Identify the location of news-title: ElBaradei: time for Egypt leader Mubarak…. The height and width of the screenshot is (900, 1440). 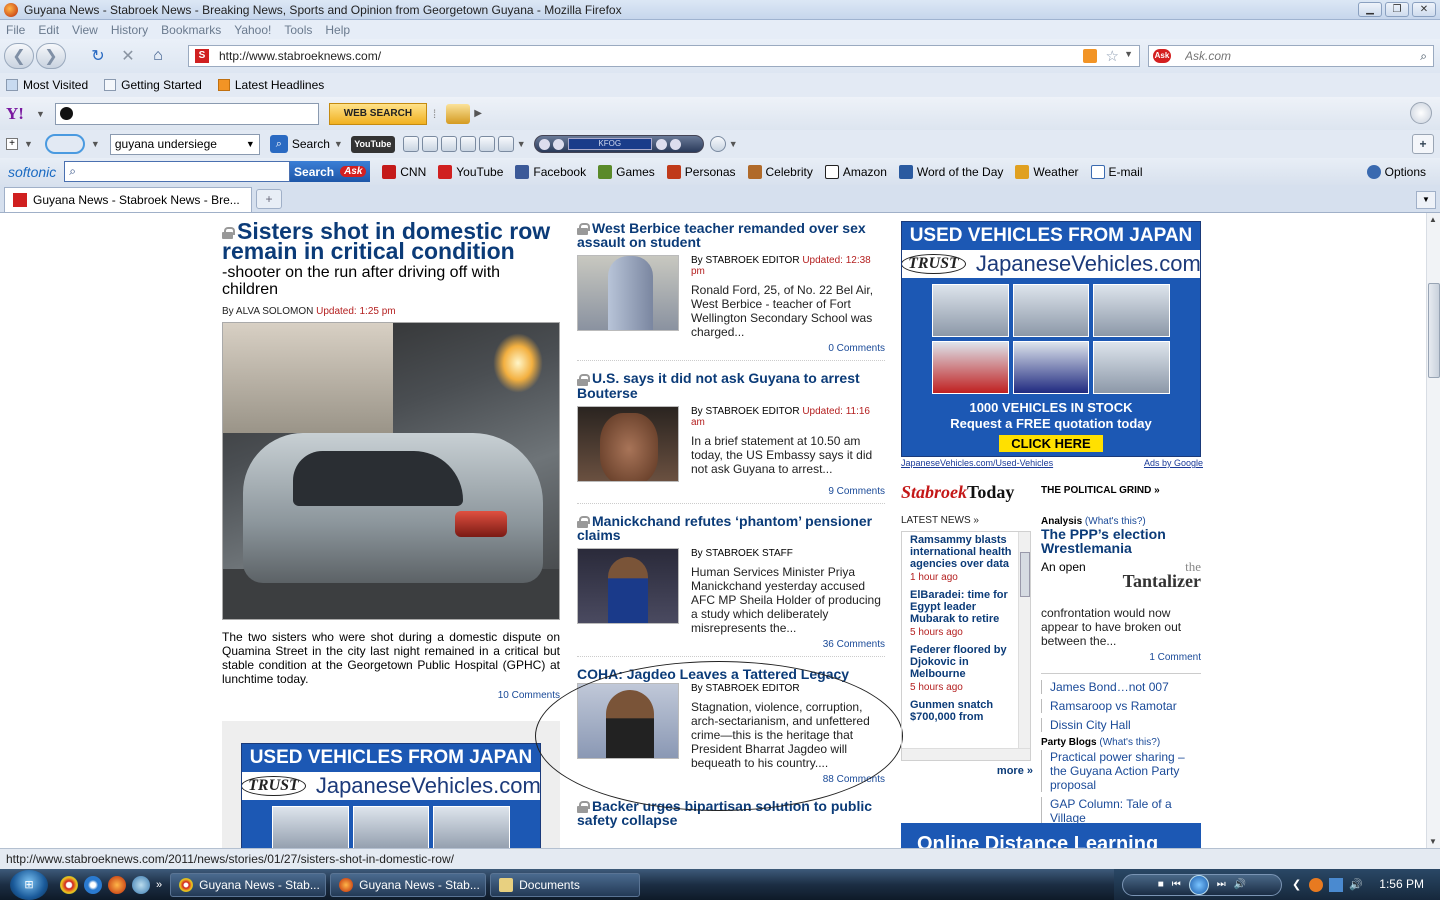
(963, 607).